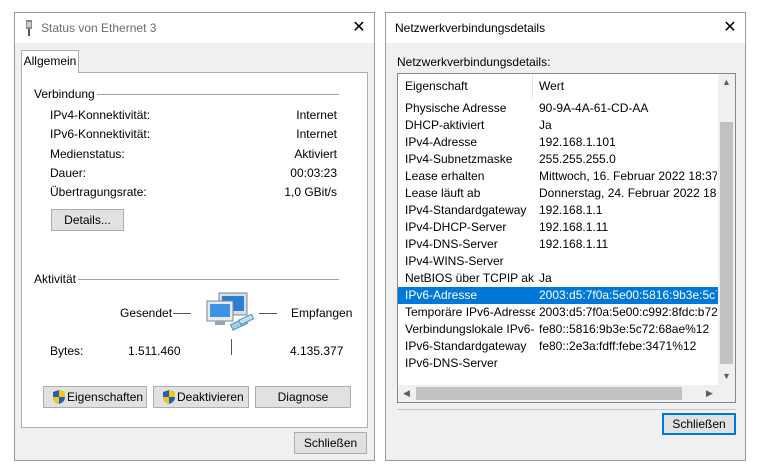 This screenshot has width=758, height=474. I want to click on status-titlebar: Status von Ethernet 3 ✕, so click(194, 28).